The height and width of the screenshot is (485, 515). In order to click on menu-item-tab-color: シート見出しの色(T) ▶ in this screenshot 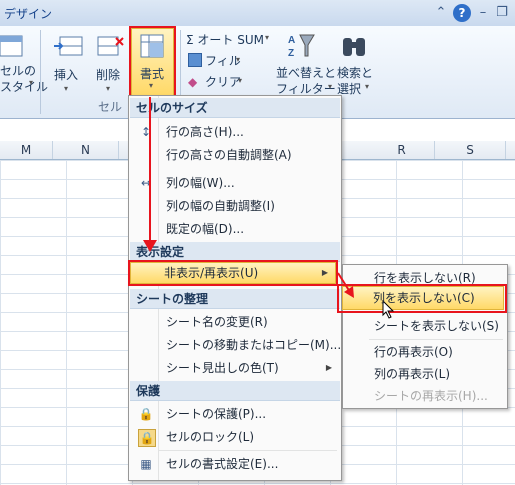, I will do `click(235, 368)`.